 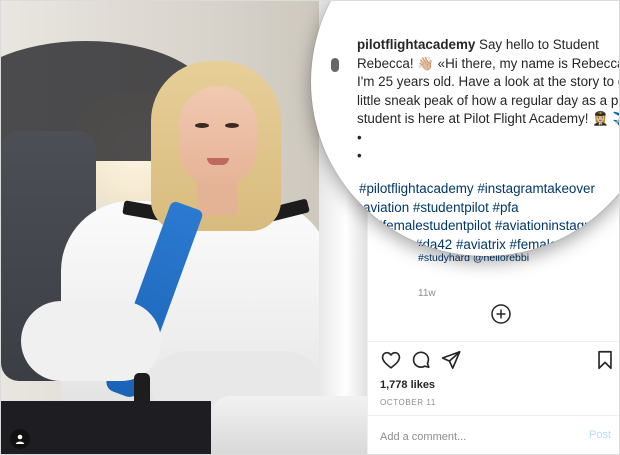 What do you see at coordinates (335, 65) in the screenshot?
I see `avatar` at bounding box center [335, 65].